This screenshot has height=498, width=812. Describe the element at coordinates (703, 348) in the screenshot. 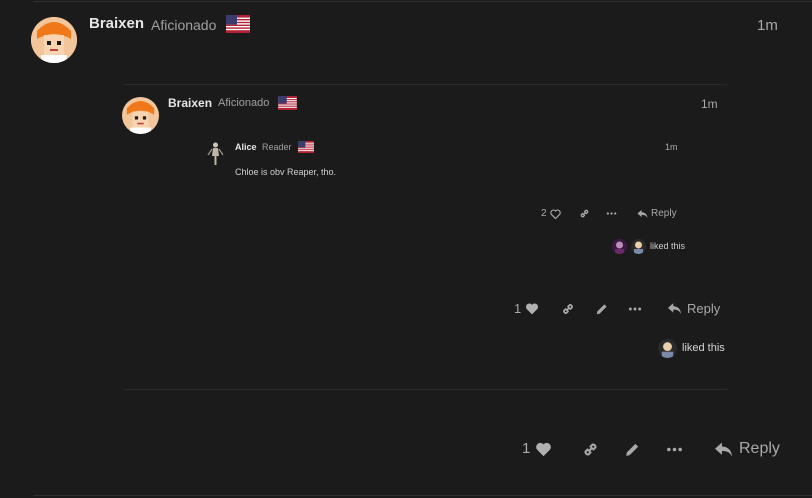

I see `quote-liked-this-text: liked this` at that location.